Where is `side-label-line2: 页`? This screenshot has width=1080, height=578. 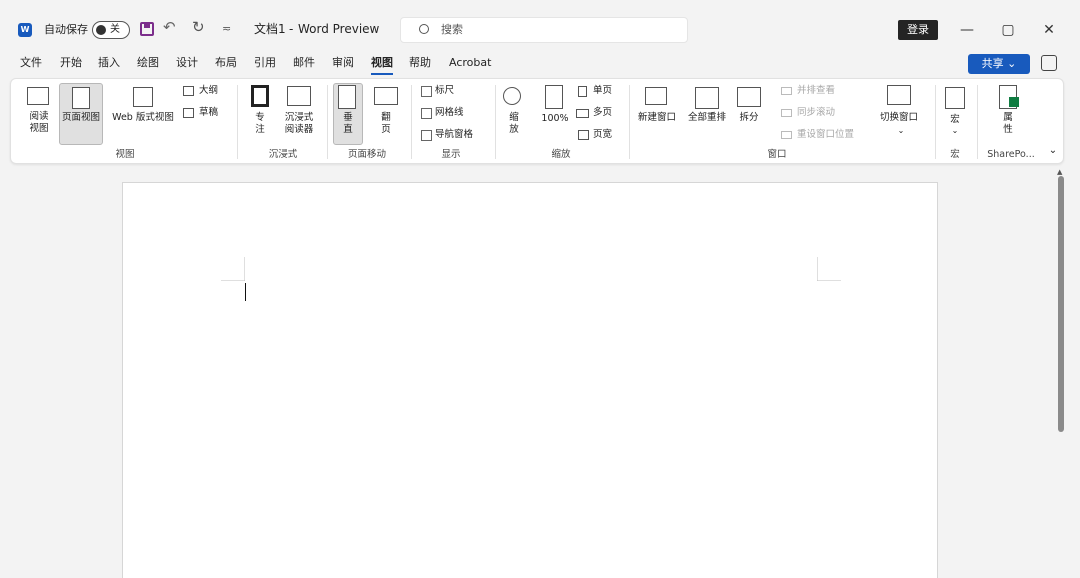 side-label-line2: 页 is located at coordinates (386, 129).